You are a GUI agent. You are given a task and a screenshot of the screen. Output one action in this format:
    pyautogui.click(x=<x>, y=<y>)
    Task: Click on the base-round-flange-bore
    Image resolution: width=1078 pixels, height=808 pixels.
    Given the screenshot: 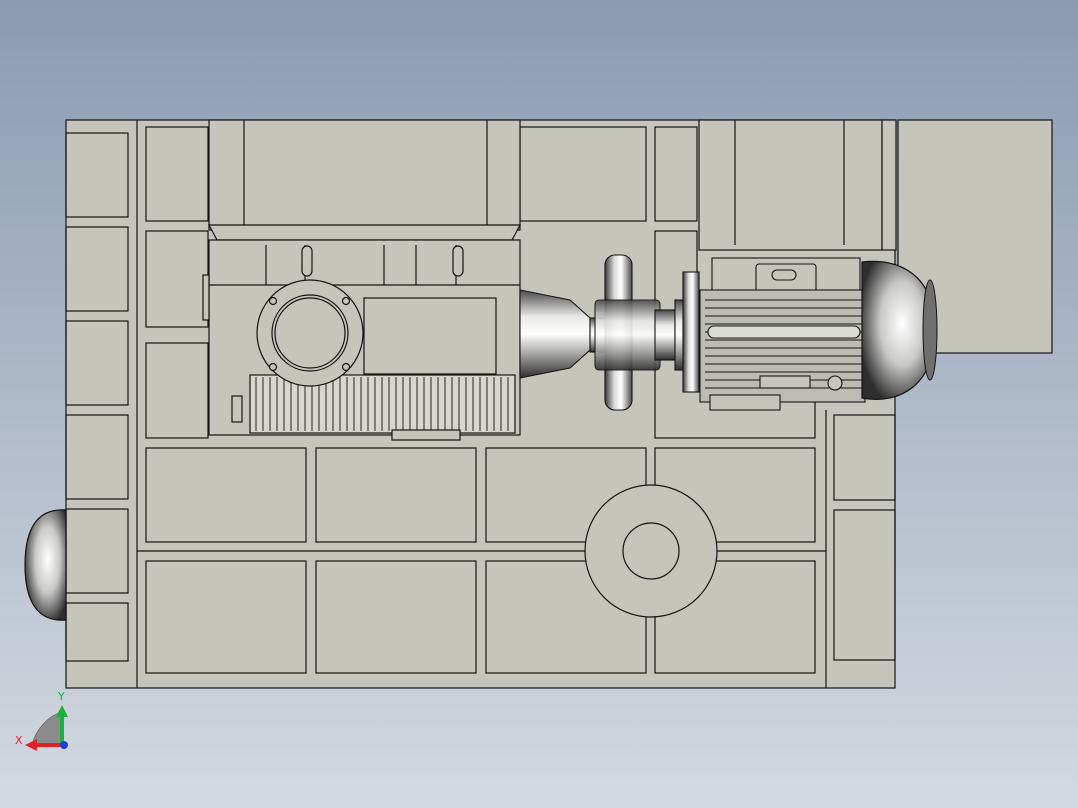 What is the action you would take?
    pyautogui.click(x=651, y=551)
    